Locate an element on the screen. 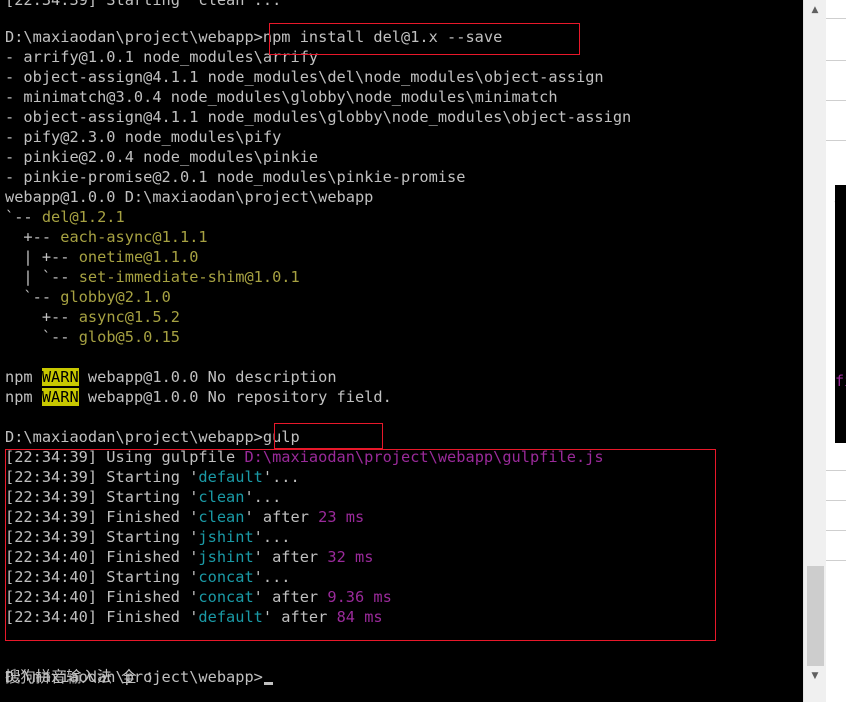 This screenshot has width=846, height=702. terminal-text: globby@2.1.0 is located at coordinates (115, 297).